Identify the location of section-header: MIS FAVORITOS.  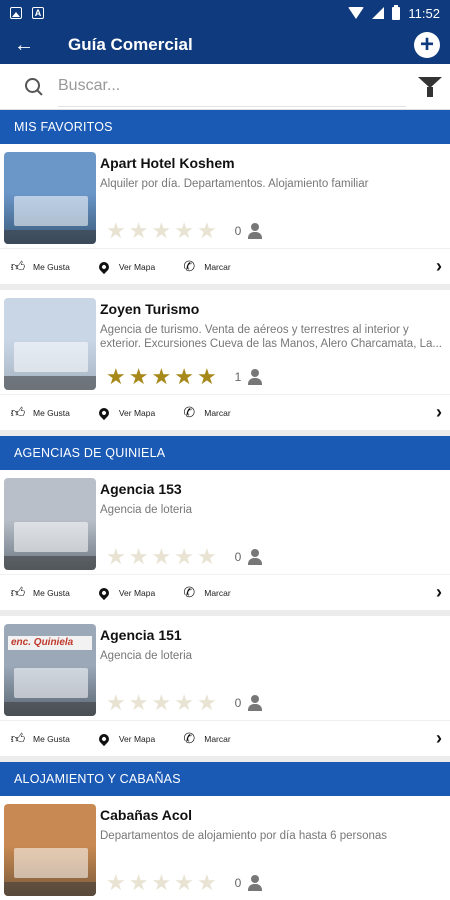
(225, 127).